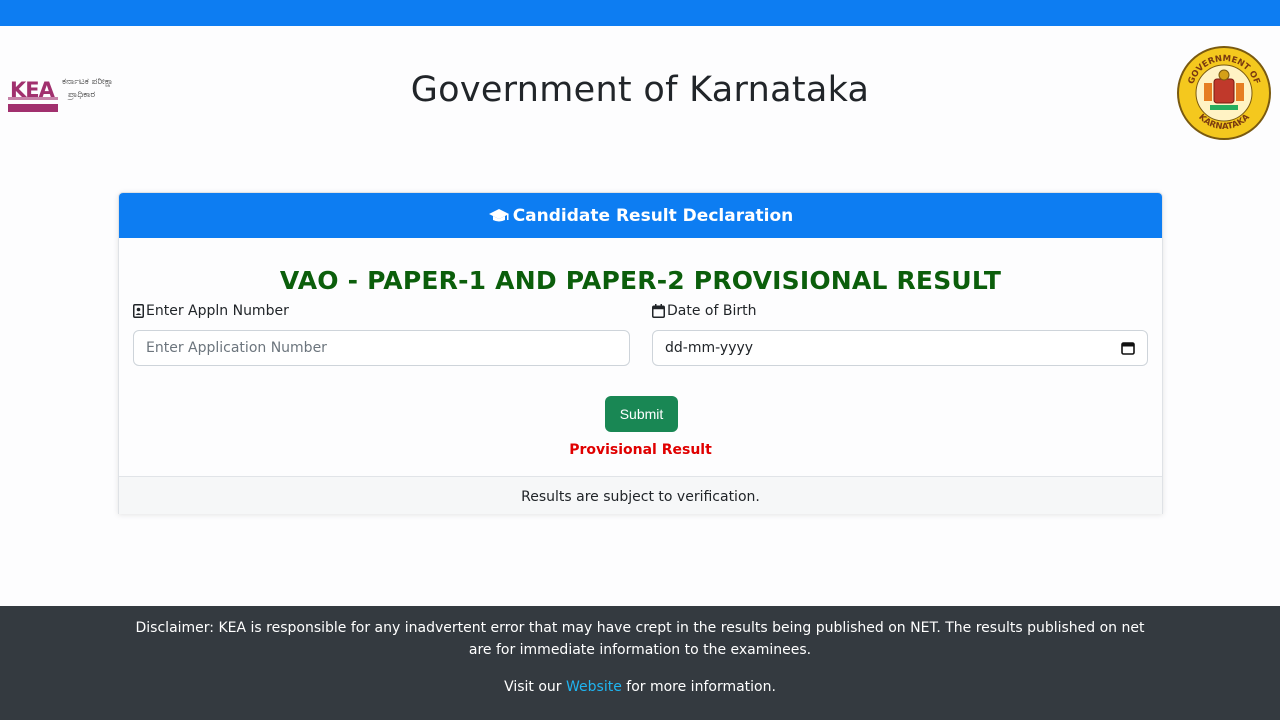 The image size is (1280, 720). What do you see at coordinates (217, 311) in the screenshot?
I see `appln-number-label-text: Enter Appln Number` at bounding box center [217, 311].